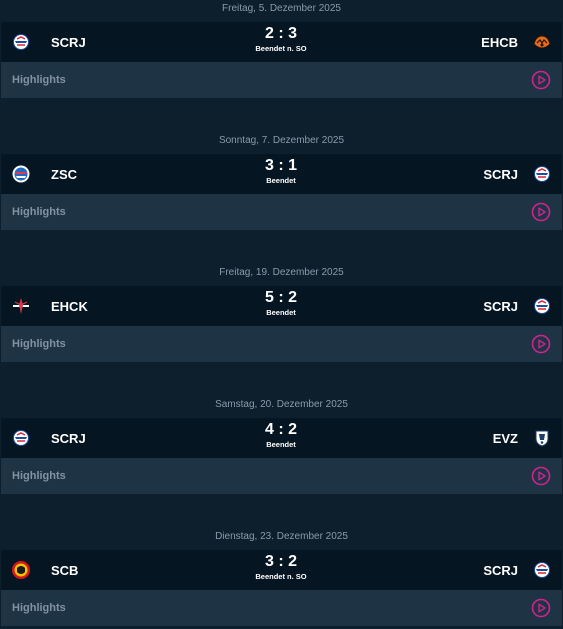 This screenshot has width=563, height=629. What do you see at coordinates (281, 140) in the screenshot?
I see `game-date: Sonntag, 7. Dezember 2025` at bounding box center [281, 140].